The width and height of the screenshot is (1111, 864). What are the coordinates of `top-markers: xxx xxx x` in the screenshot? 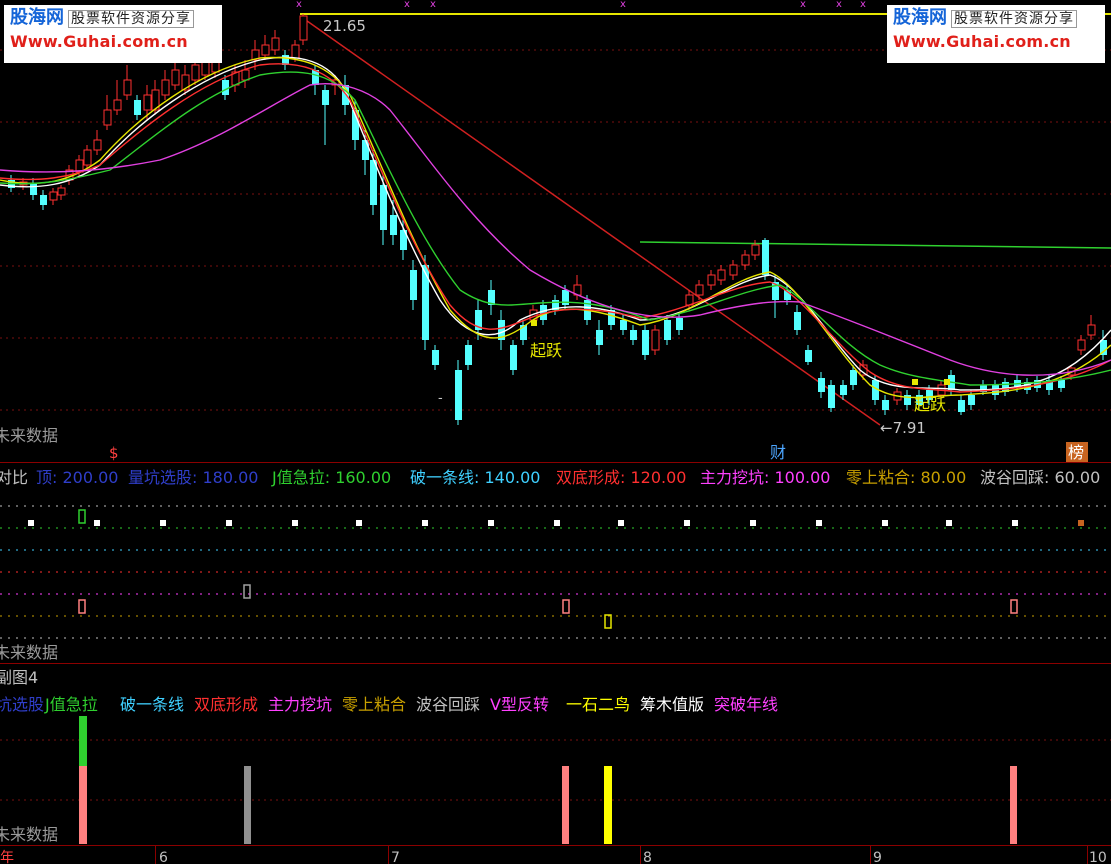 It's located at (581, 5).